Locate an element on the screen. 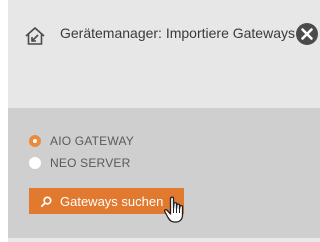  search-button-label: Gateways suchen is located at coordinates (112, 201).